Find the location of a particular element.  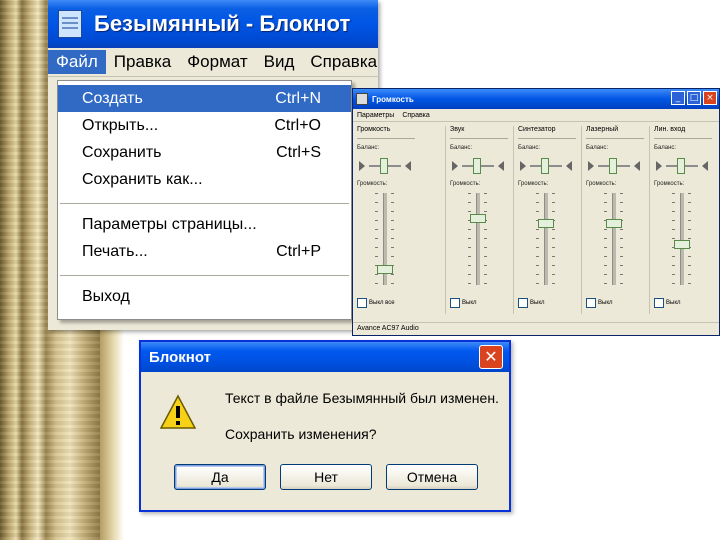

volume-status: Avance AC97 Audio is located at coordinates (536, 328).